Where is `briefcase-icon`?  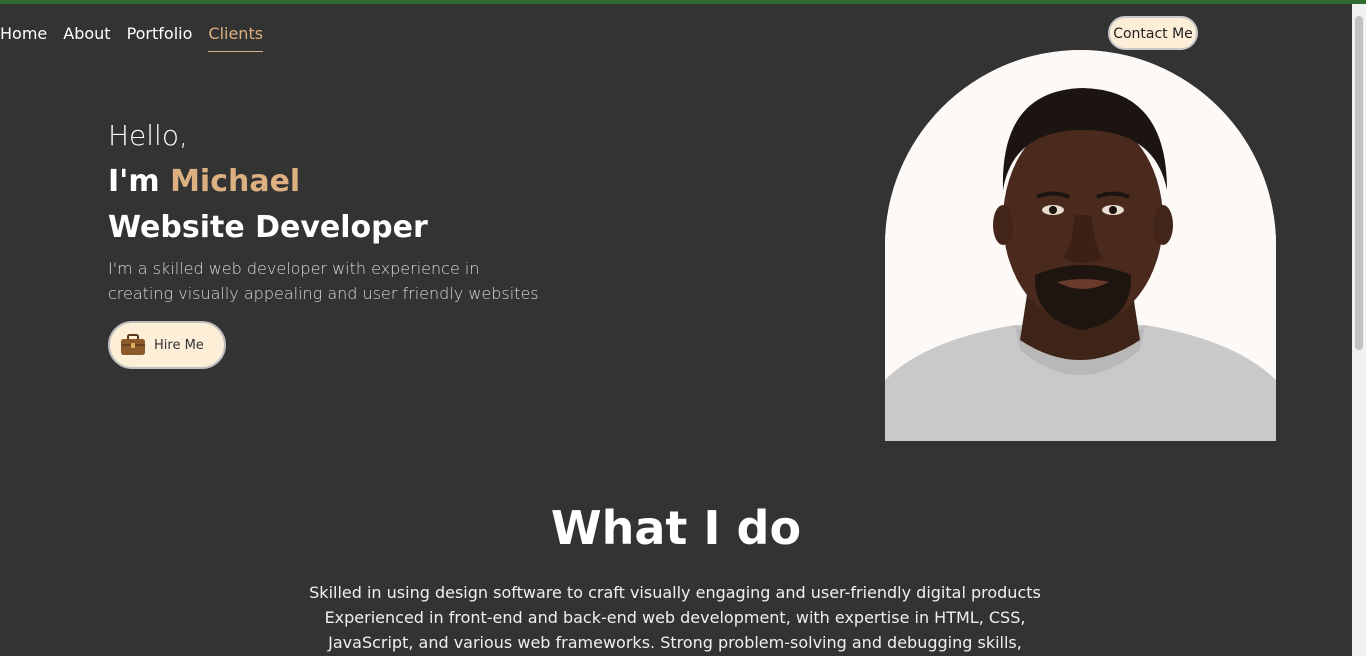 briefcase-icon is located at coordinates (133, 344).